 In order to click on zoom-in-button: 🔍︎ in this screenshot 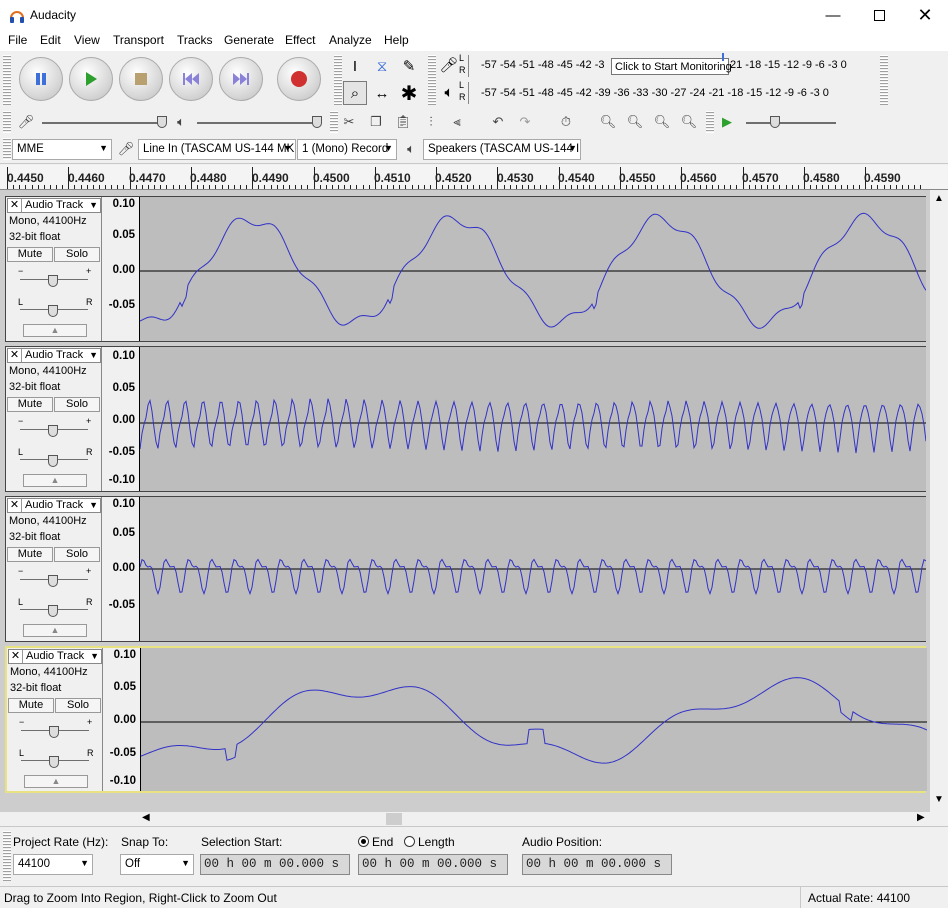, I will do `click(608, 122)`.